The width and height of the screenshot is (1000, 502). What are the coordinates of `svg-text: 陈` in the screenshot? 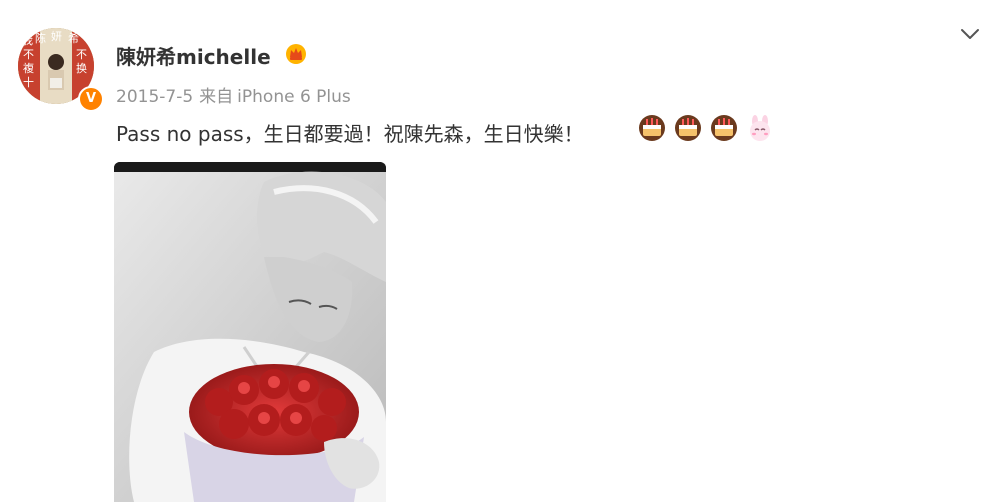 It's located at (40, 38).